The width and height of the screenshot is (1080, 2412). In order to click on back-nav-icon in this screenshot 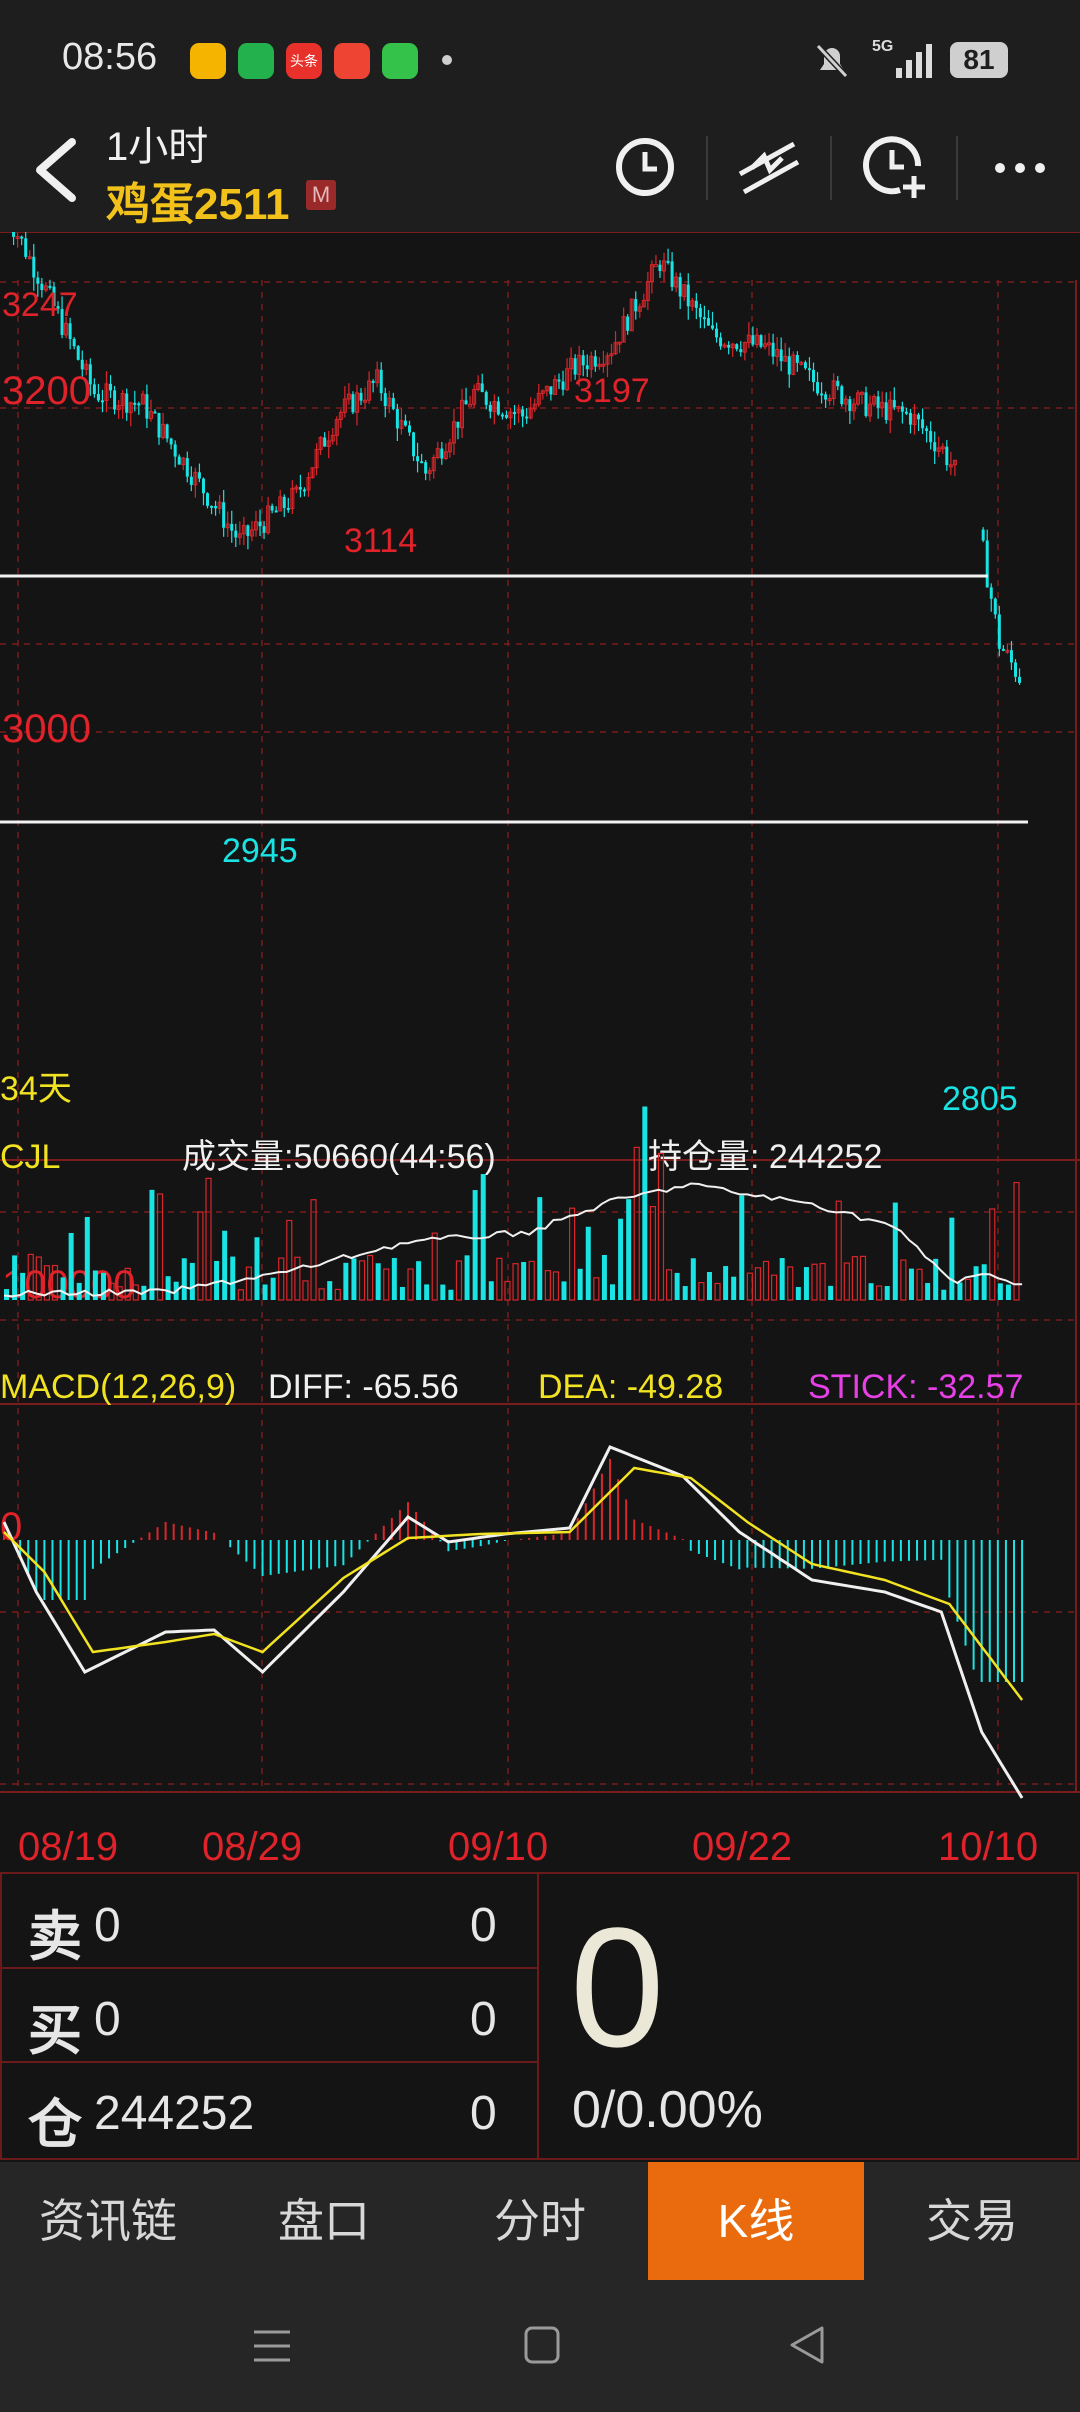, I will do `click(807, 2345)`.